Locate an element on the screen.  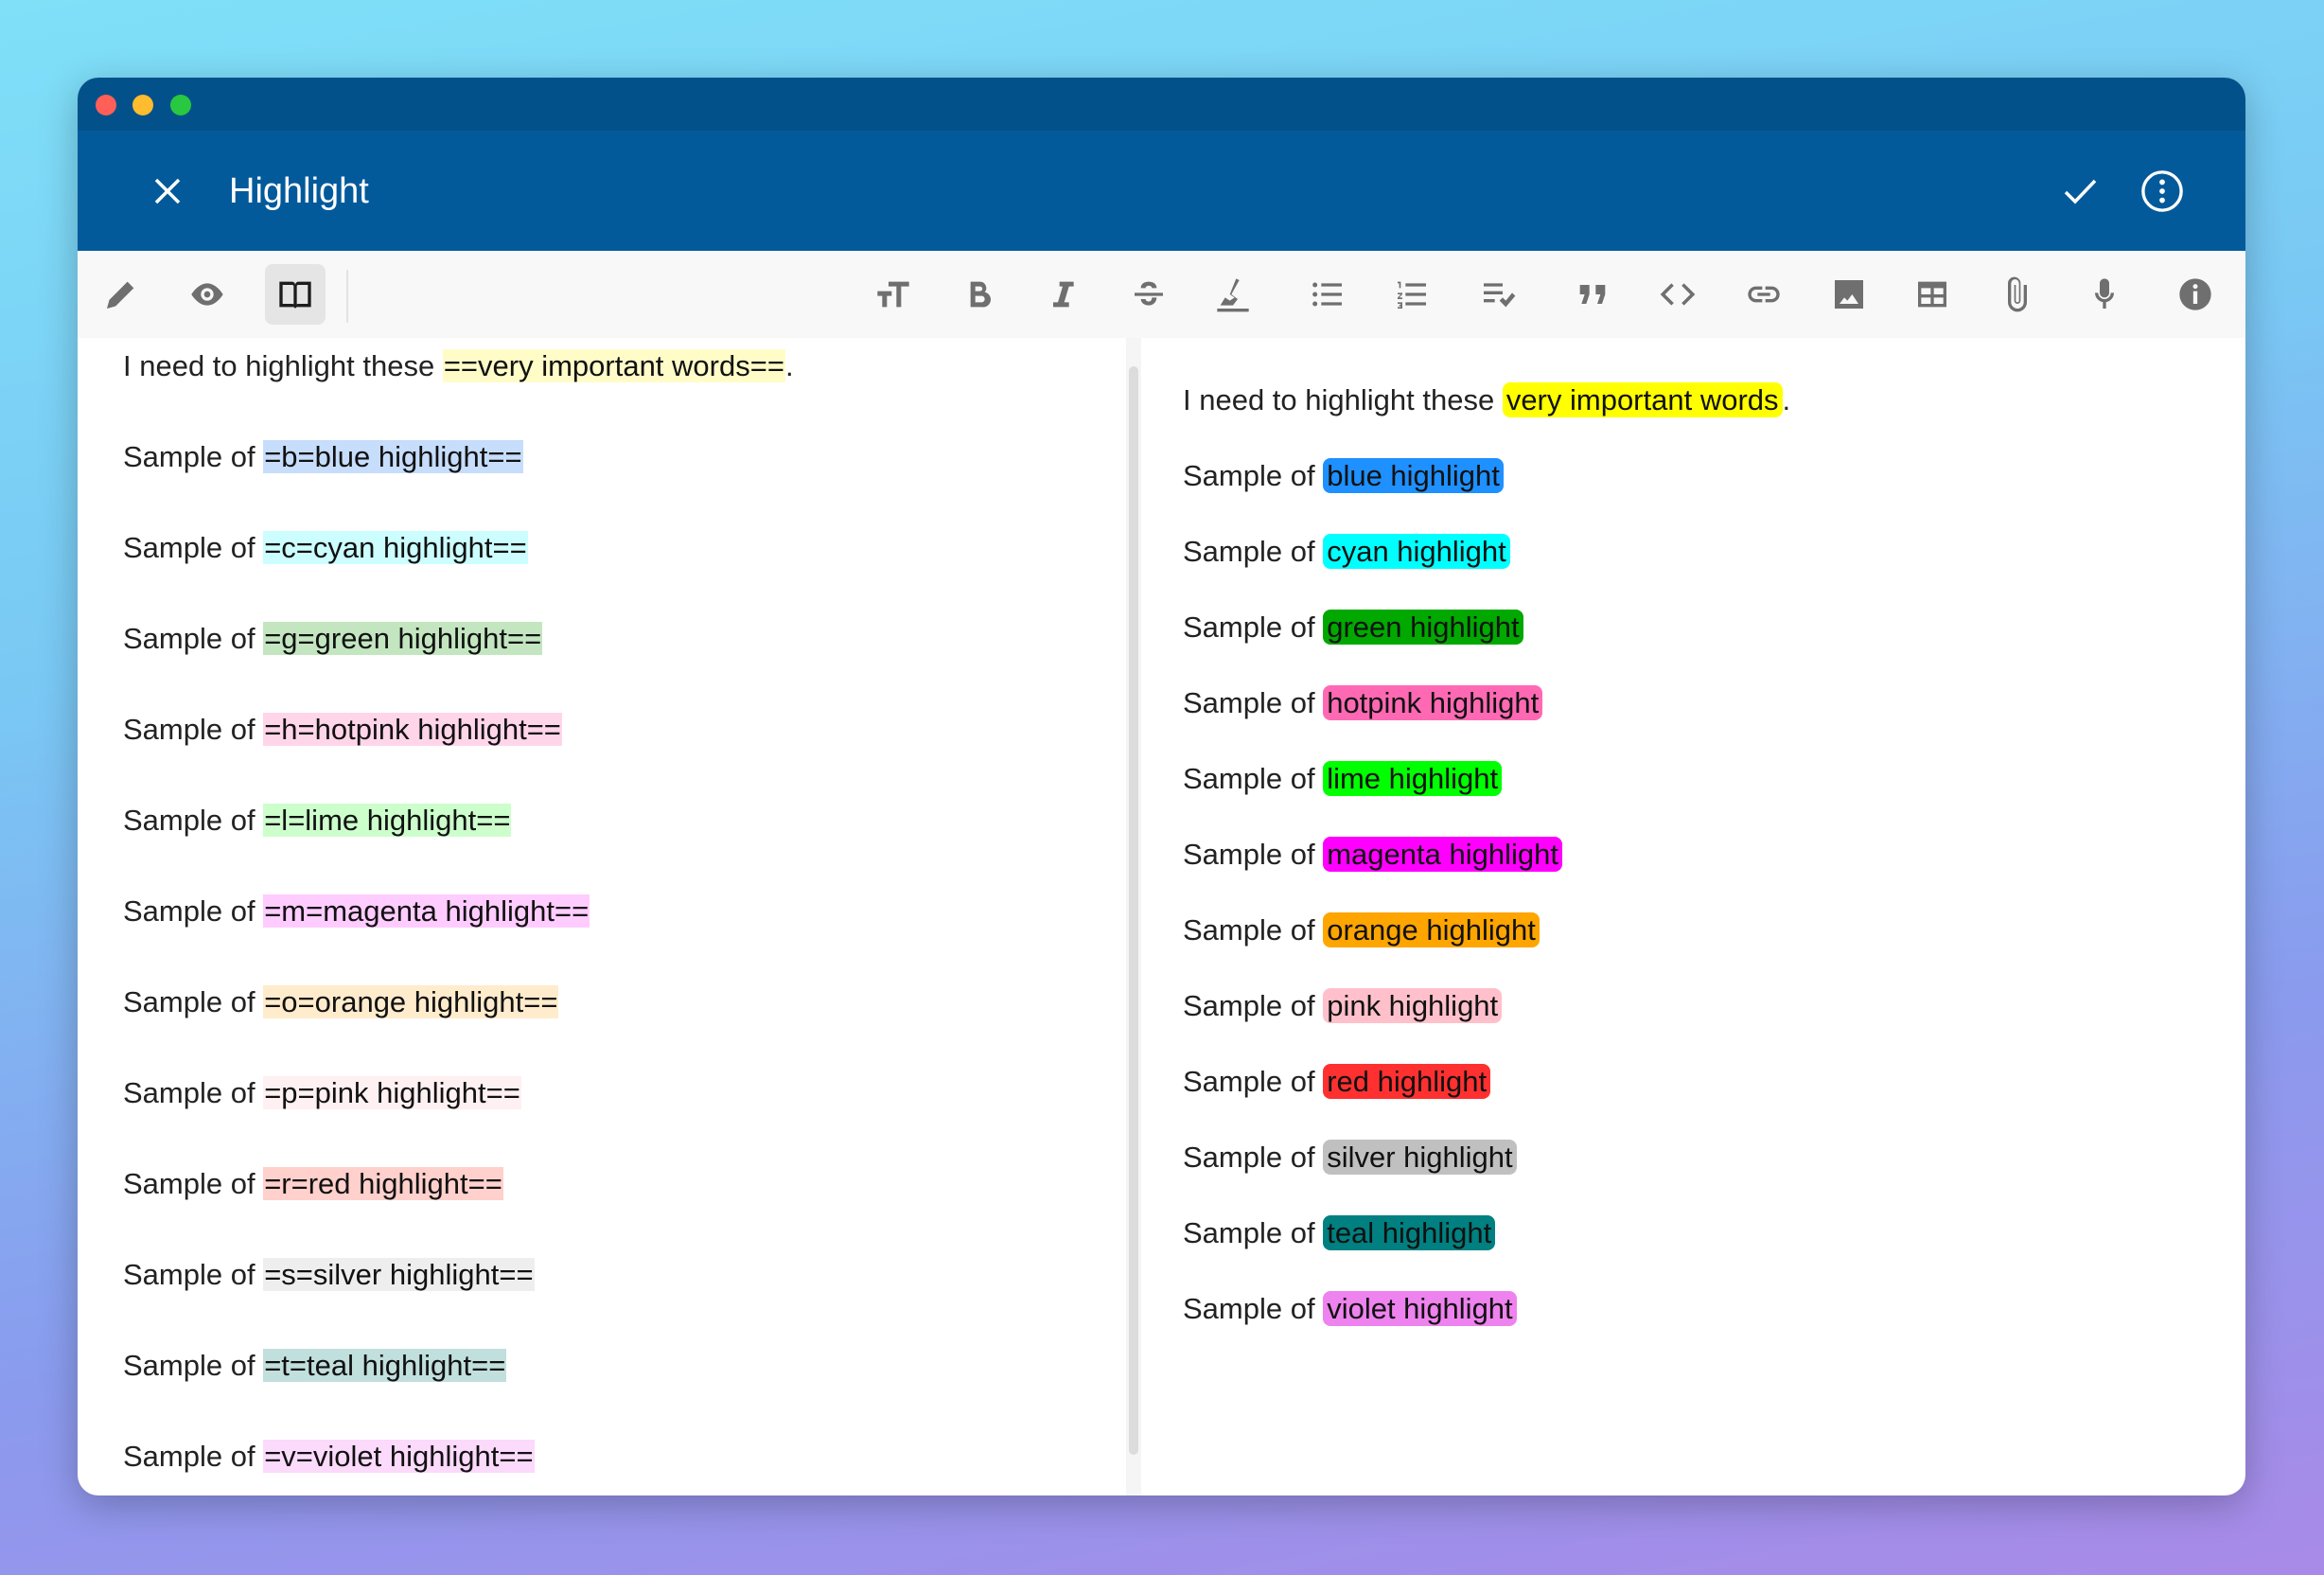
highlighted-text: =p=pink highlight== is located at coordinates (392, 1093).